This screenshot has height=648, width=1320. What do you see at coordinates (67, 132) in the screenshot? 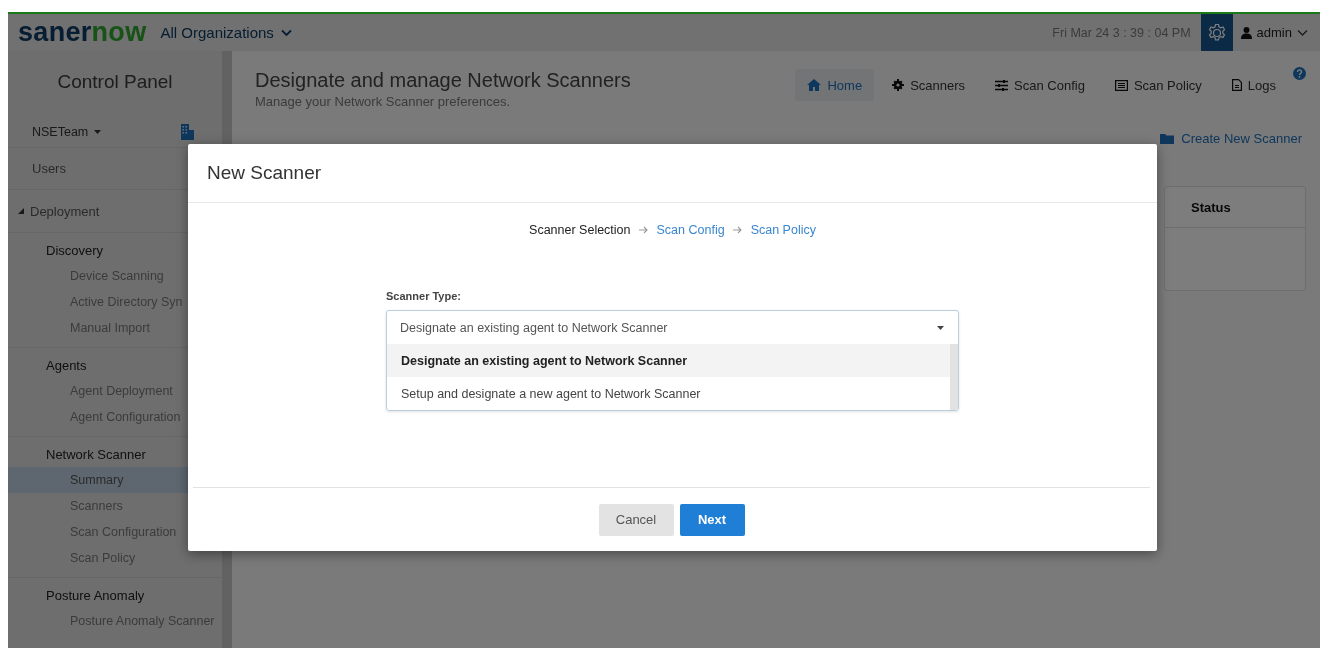
I see `team-dropdown: NSETeam` at bounding box center [67, 132].